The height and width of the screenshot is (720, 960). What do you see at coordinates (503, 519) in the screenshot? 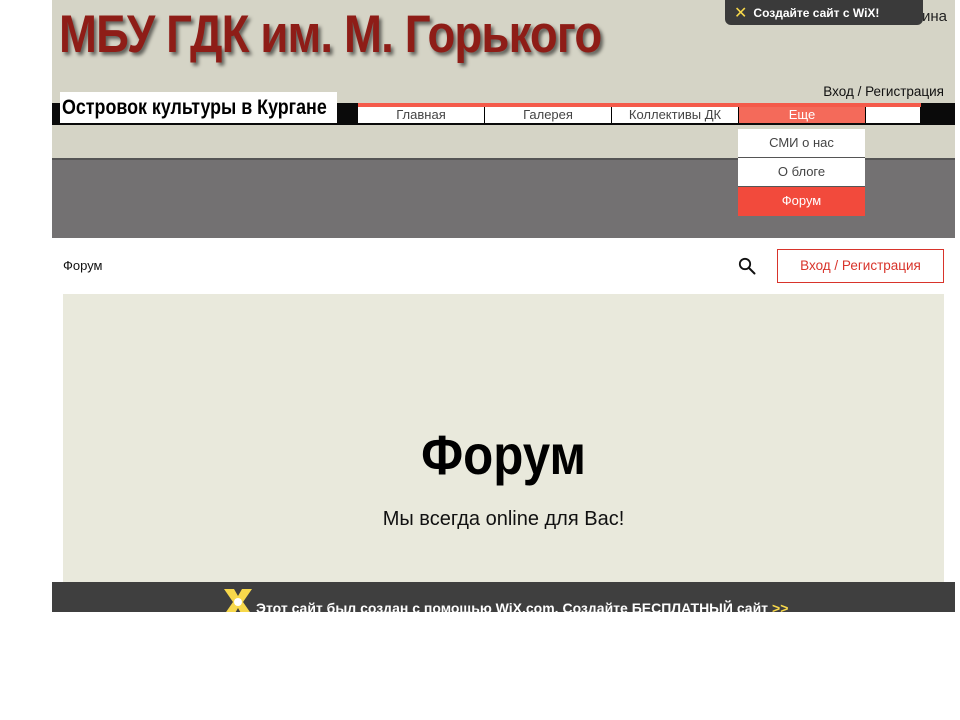
I see `hero-subtitle: Мы всегда online для Вас!` at bounding box center [503, 519].